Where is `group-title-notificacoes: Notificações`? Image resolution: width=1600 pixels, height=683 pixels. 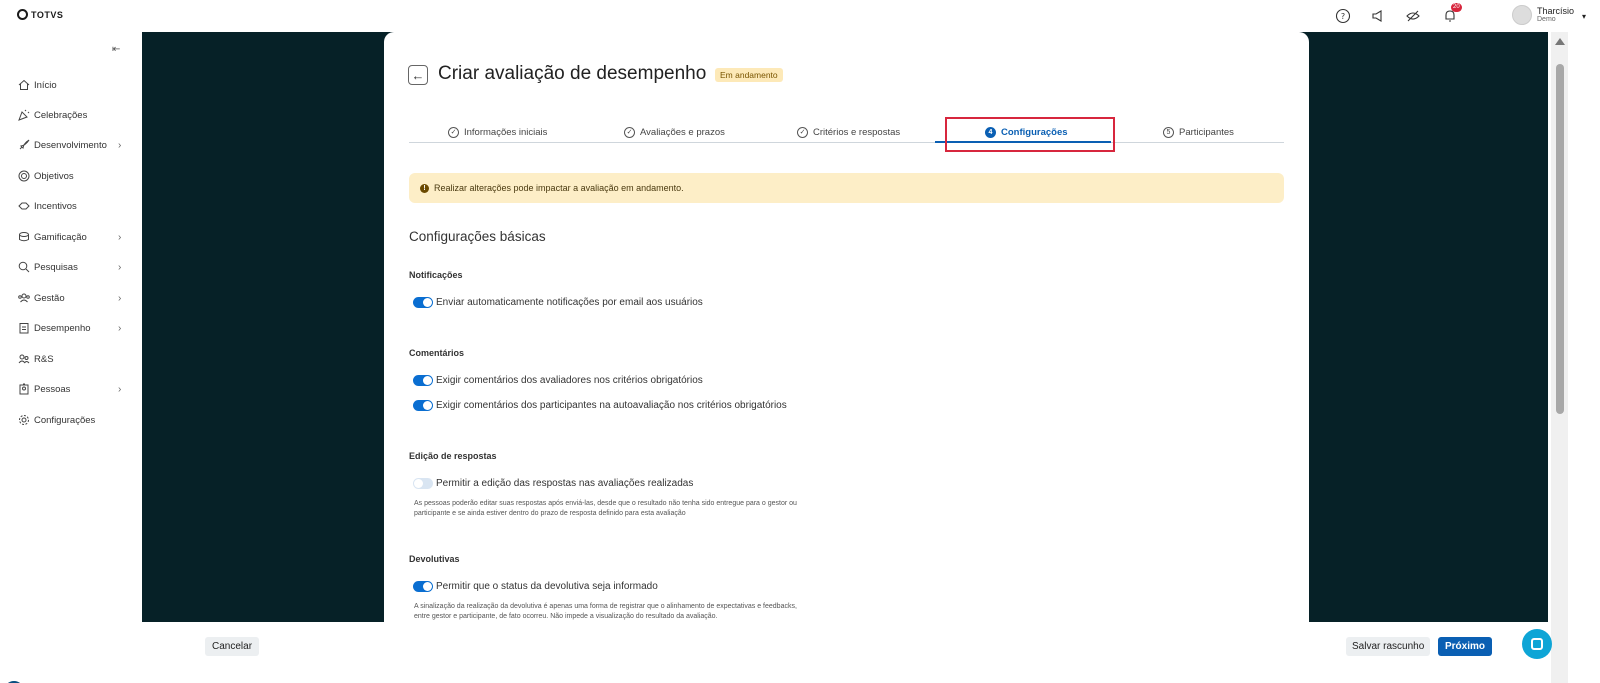
group-title-notificacoes: Notificações is located at coordinates (436, 275).